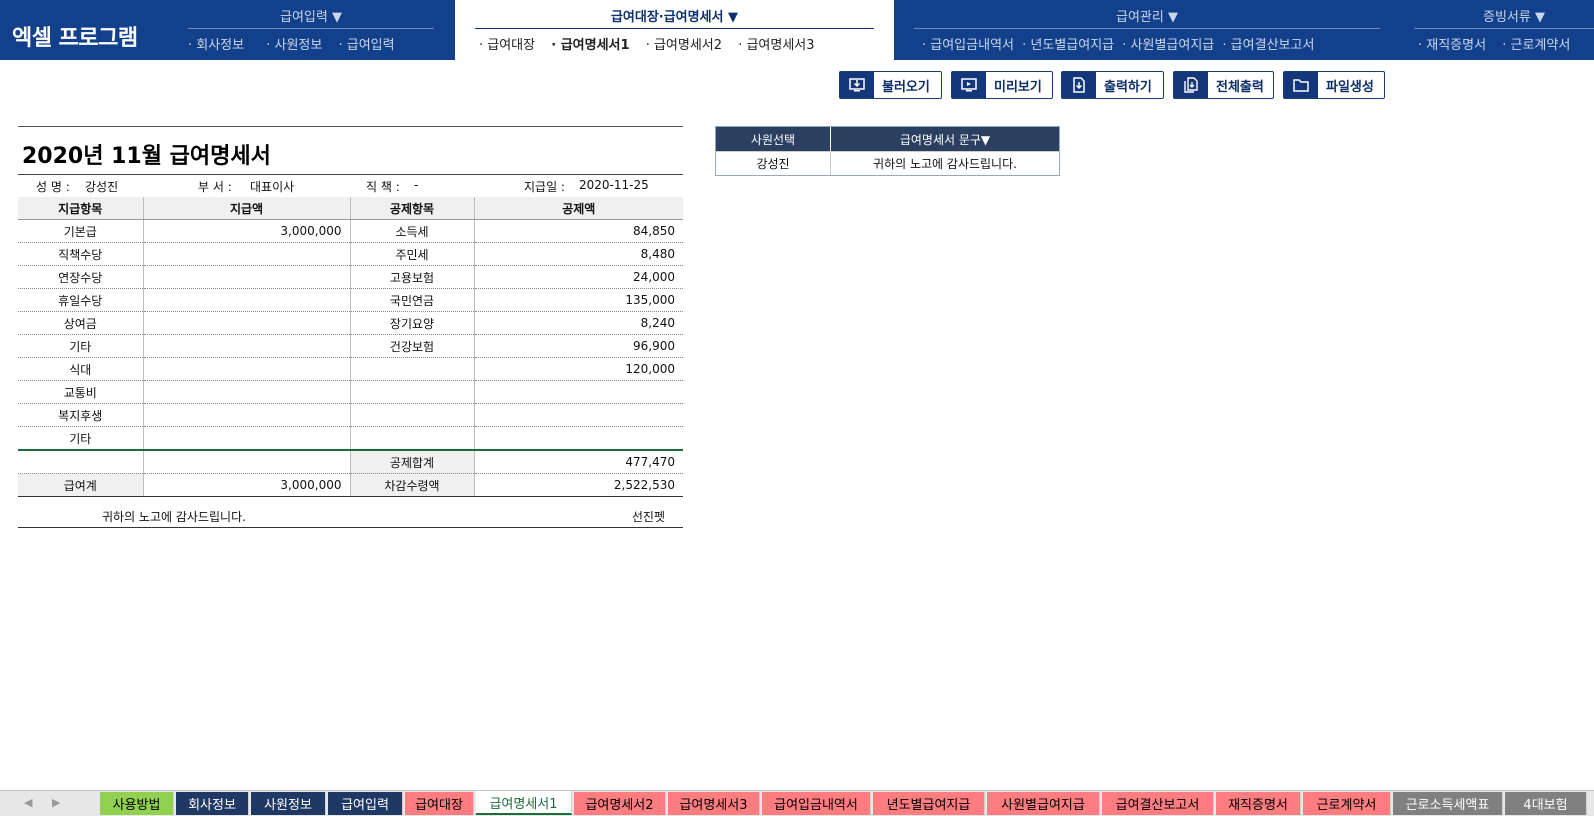 The height and width of the screenshot is (816, 1594). What do you see at coordinates (81, 323) in the screenshot?
I see `pay-item-cell: 상여금` at bounding box center [81, 323].